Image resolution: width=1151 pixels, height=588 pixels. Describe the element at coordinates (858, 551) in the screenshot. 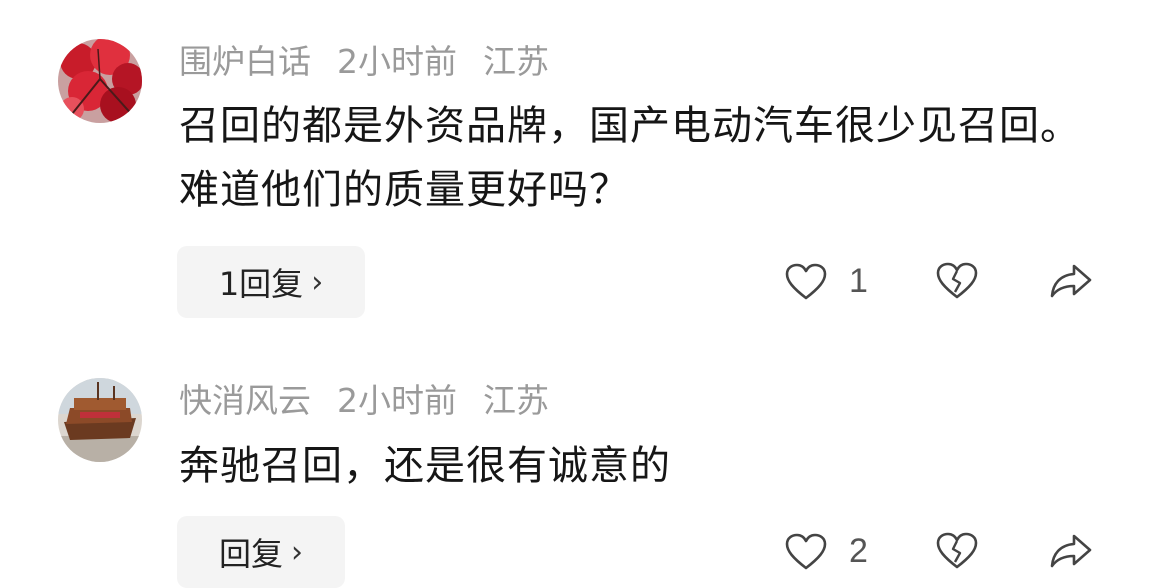

I see `like-count: 2` at that location.